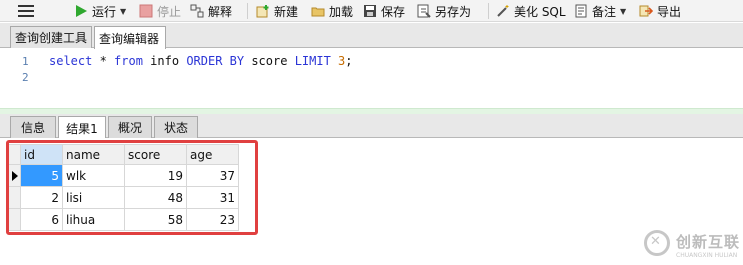 This screenshot has width=743, height=265. I want to click on result-tab-bar: 信息 结果1 概况 状态, so click(371, 126).